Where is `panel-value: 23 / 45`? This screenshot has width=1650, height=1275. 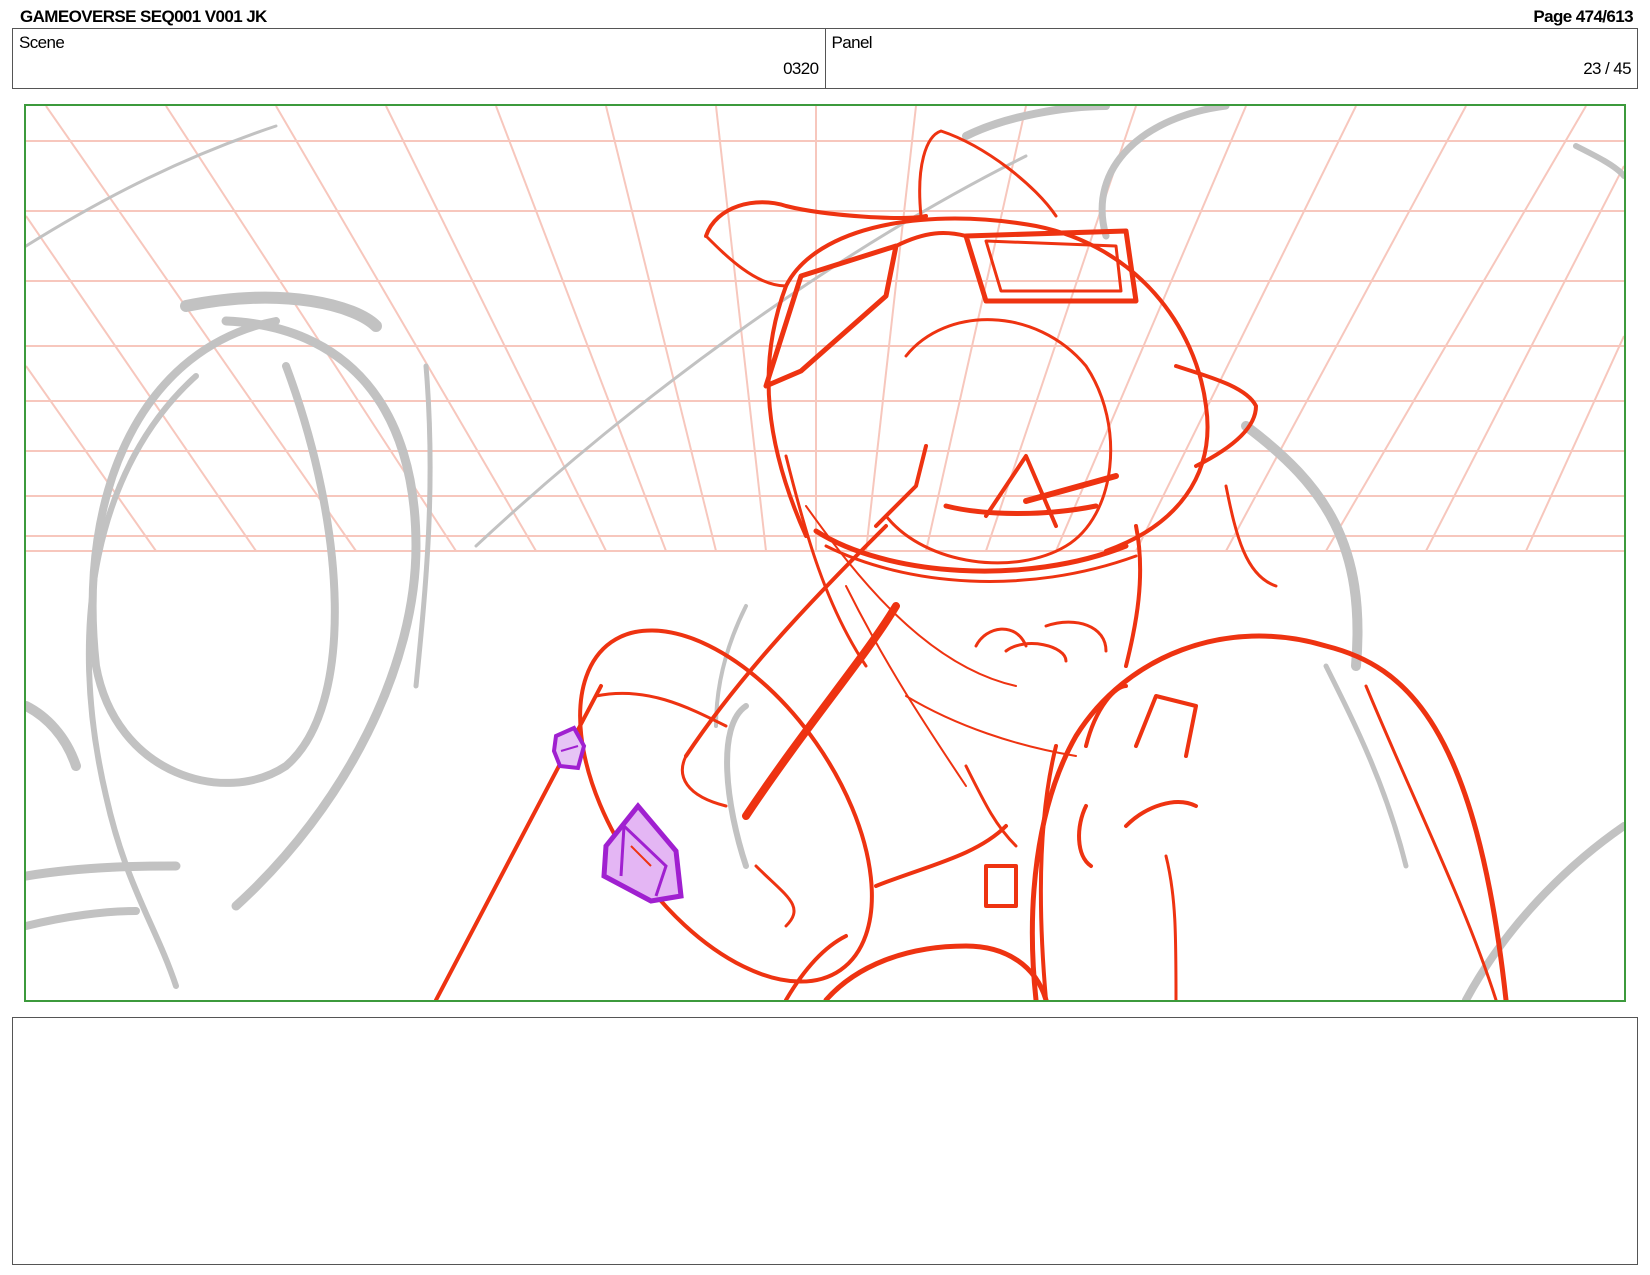
panel-value: 23 / 45 is located at coordinates (1607, 68).